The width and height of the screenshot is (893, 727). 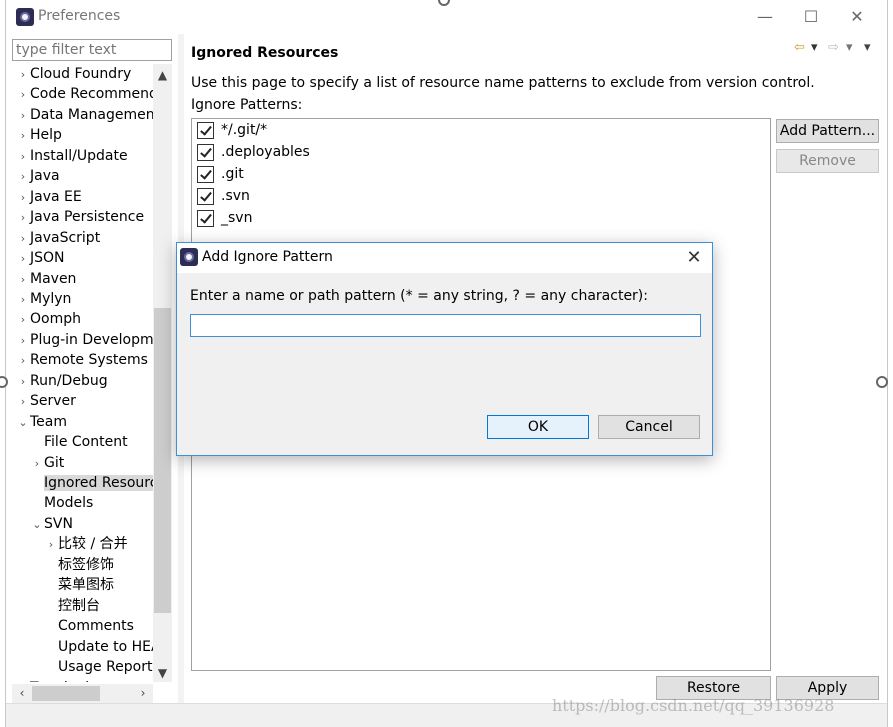 I want to click on tree-horizontal-scrollbar: ‹ ›, so click(x=82, y=693).